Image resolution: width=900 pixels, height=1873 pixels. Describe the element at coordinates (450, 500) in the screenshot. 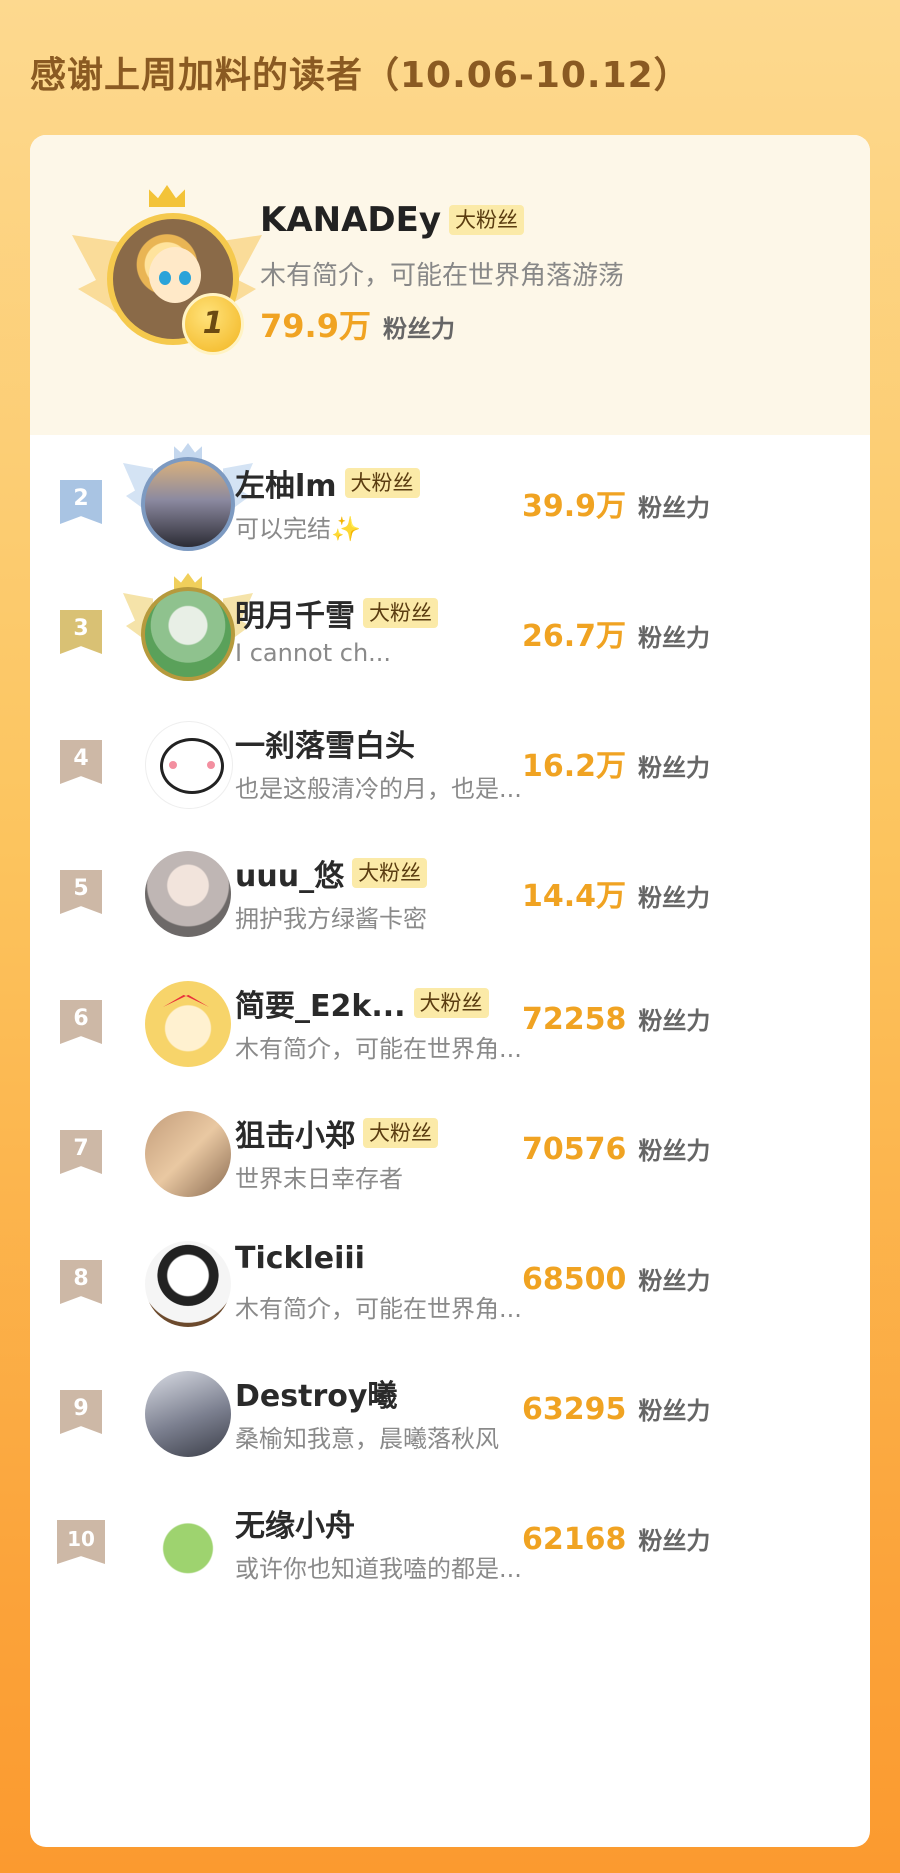

I see `list-item: 2 左柚lm 大粉丝 可以完结✨ 39.9万 粉丝力` at that location.